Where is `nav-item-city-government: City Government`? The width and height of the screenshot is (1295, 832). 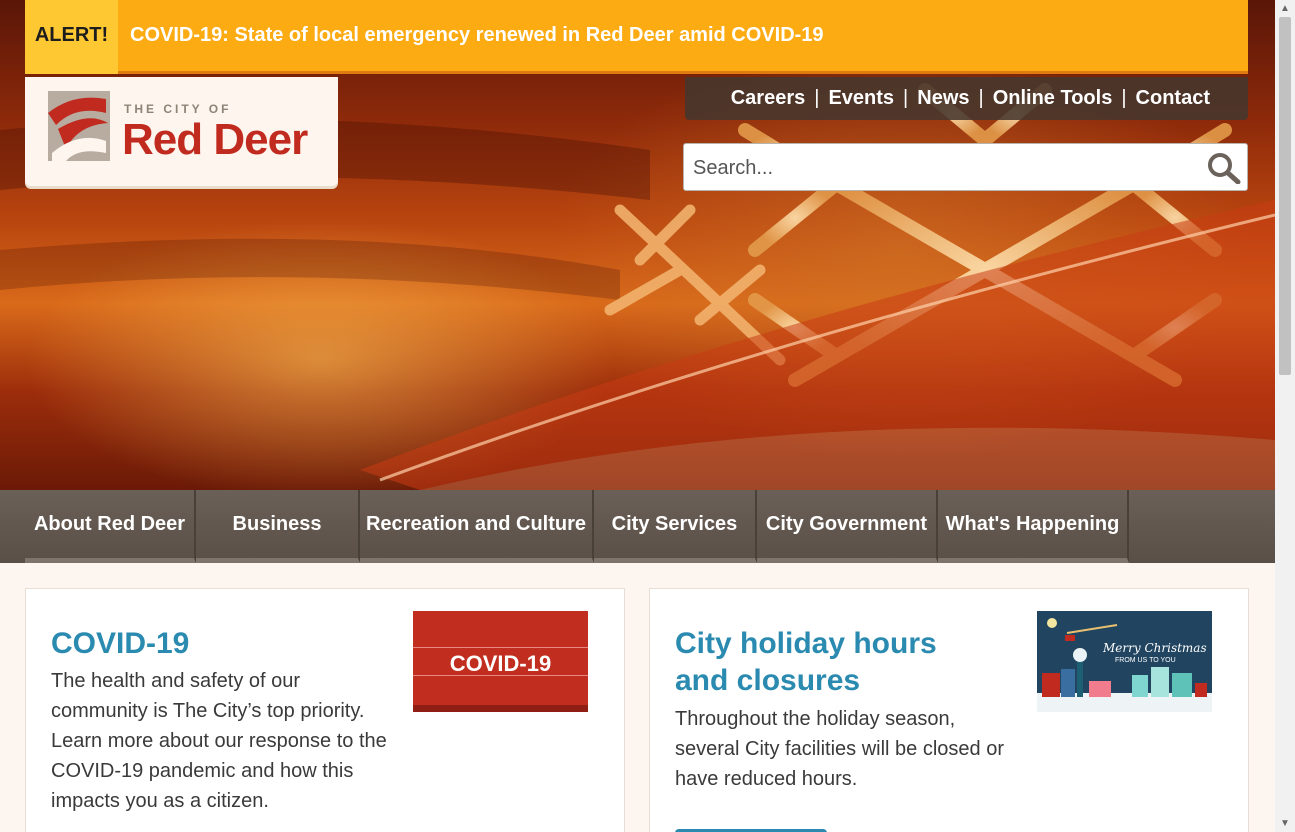 nav-item-city-government: City Government is located at coordinates (847, 526).